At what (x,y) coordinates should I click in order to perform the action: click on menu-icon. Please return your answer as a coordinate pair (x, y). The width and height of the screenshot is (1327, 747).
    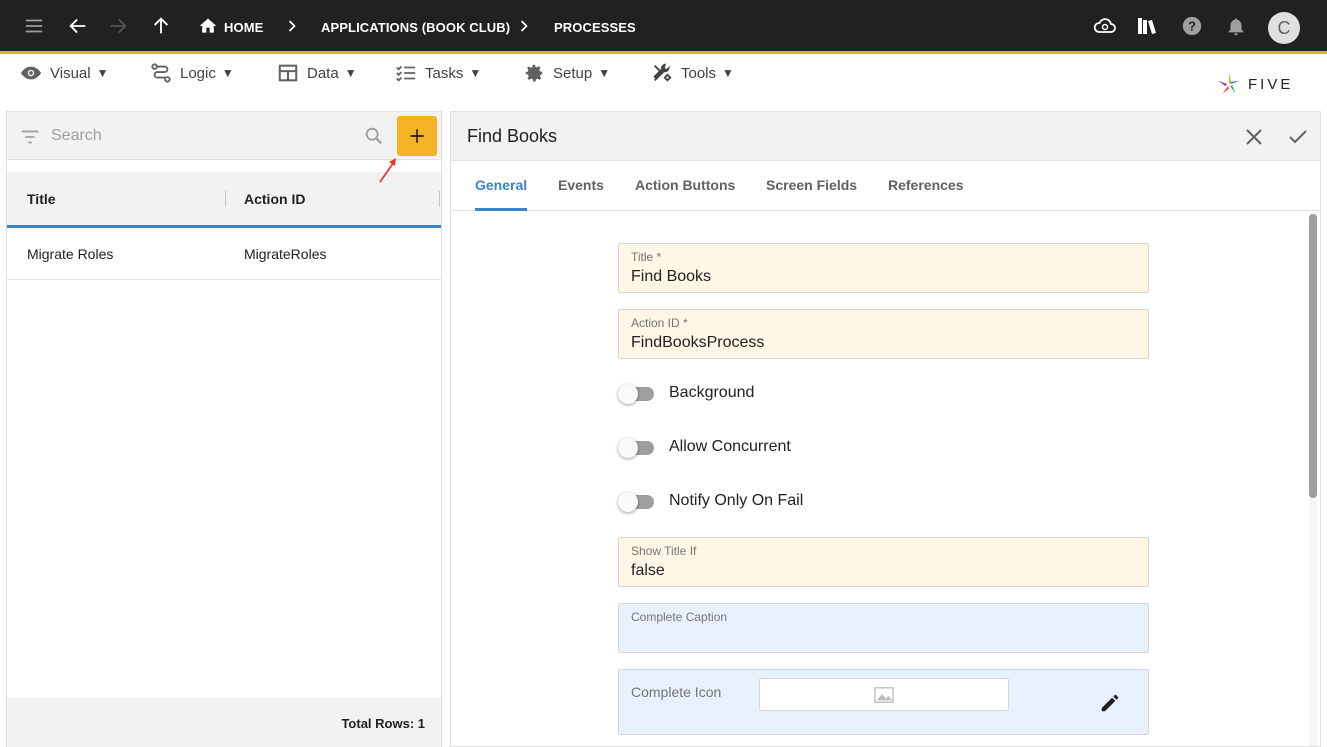
    Looking at the image, I should click on (34, 26).